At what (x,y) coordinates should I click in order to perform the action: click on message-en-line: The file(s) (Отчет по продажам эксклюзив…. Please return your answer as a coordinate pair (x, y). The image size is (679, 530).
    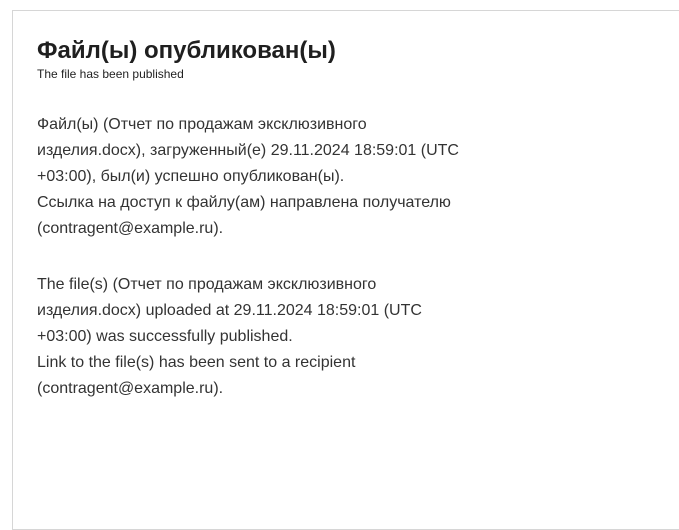
    Looking at the image, I should click on (207, 284).